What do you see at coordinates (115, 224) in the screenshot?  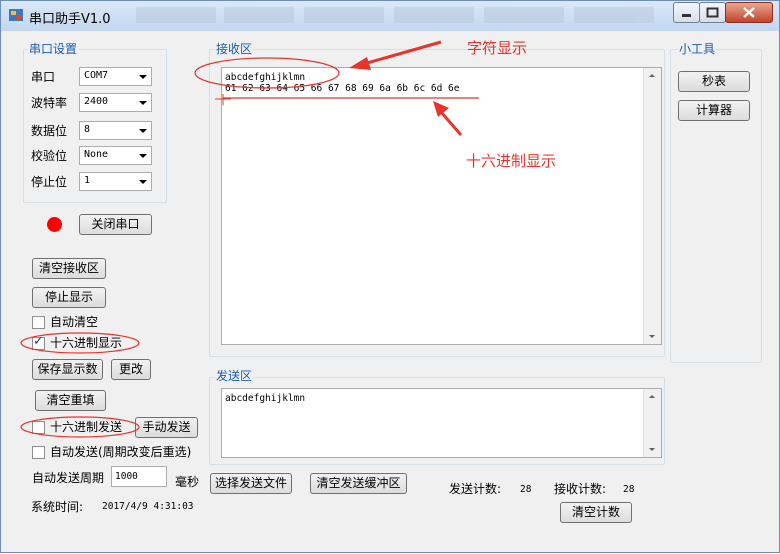 I see `close-port-button: 关闭串口` at bounding box center [115, 224].